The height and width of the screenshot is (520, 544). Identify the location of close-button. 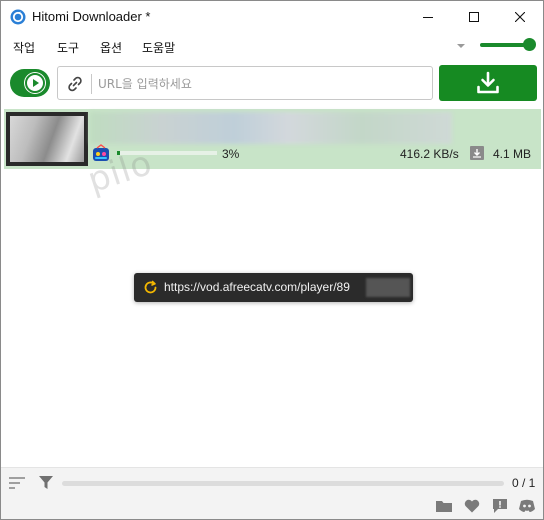
(520, 17).